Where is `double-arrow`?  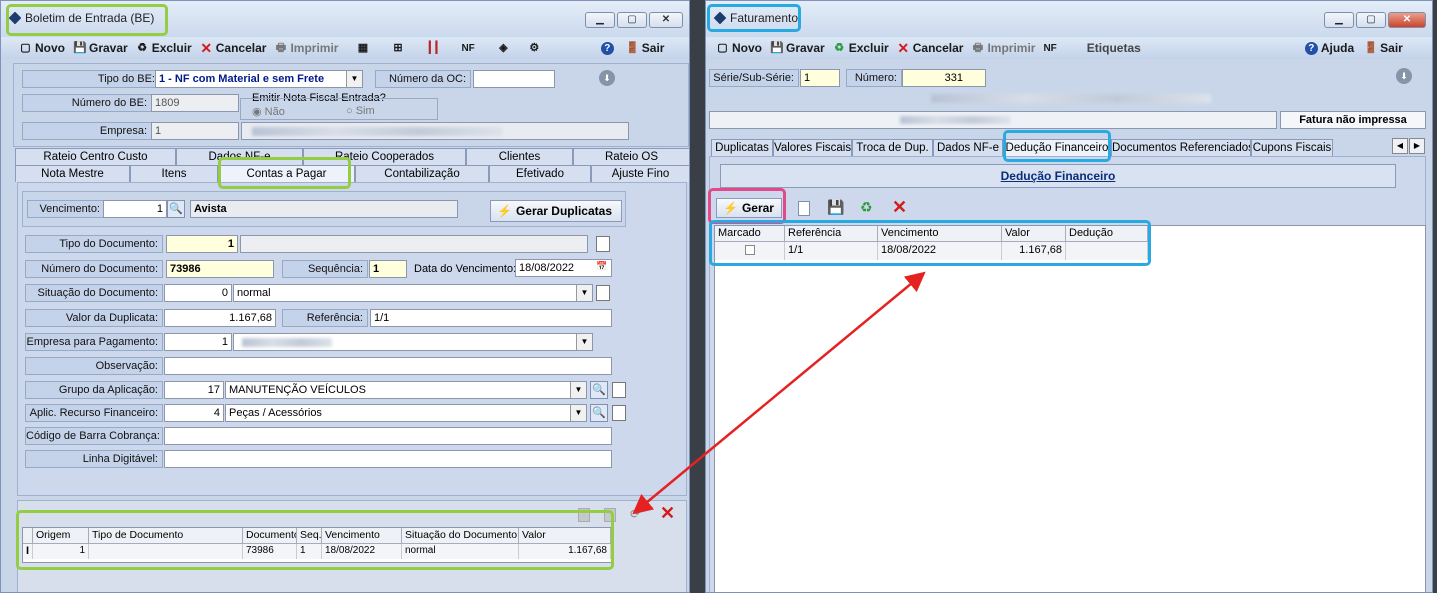 double-arrow is located at coordinates (779, 393).